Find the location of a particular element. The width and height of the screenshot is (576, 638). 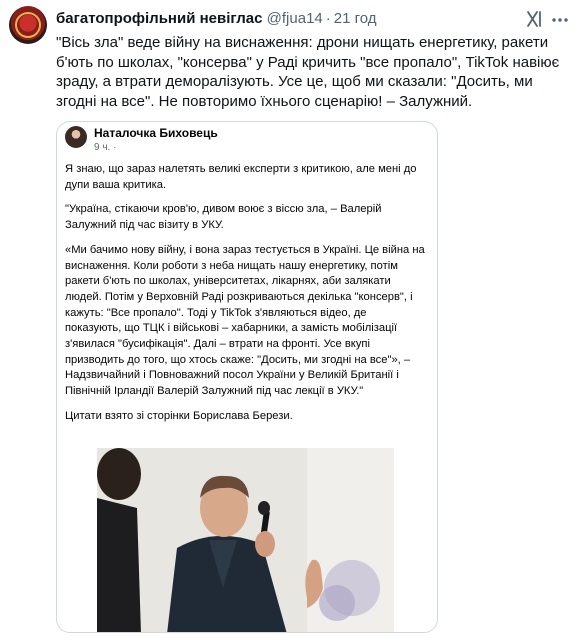

author-name: багатопрофільний невіглас is located at coordinates (159, 18).